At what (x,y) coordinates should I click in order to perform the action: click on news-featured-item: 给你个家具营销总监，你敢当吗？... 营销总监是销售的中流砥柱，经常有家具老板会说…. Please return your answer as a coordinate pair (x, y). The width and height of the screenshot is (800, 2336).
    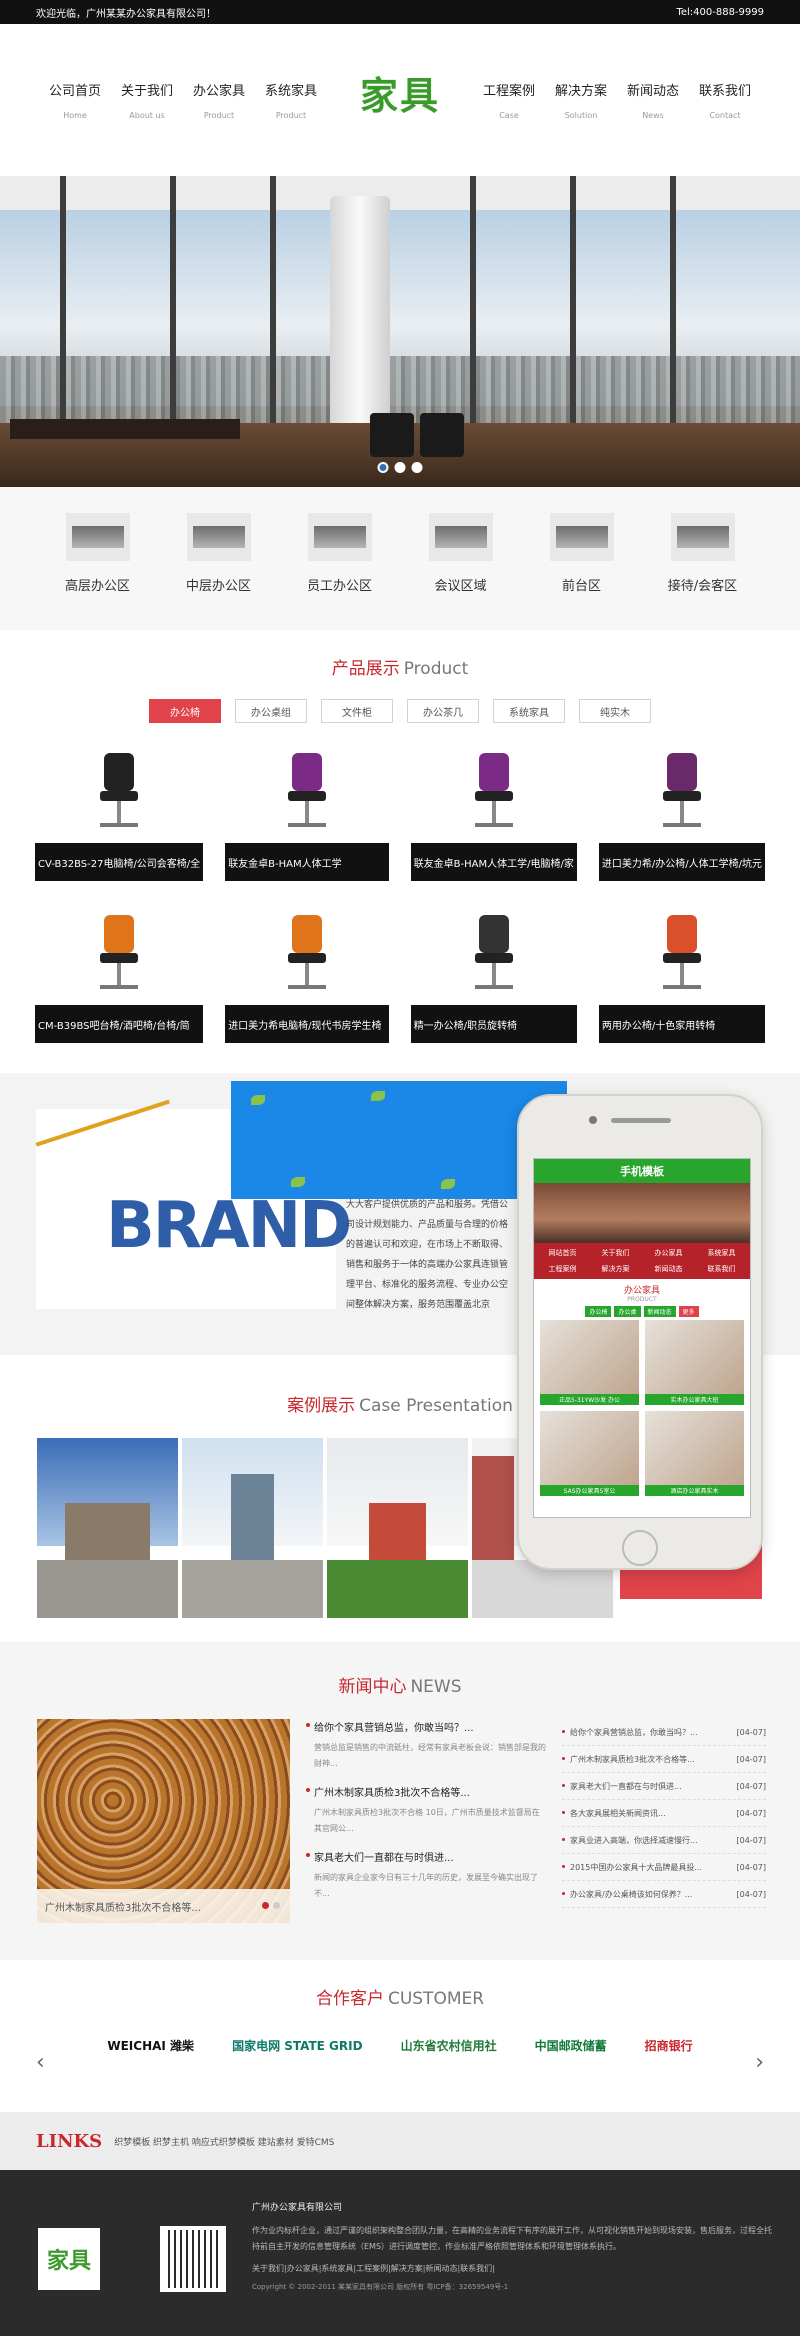
    Looking at the image, I should click on (426, 1745).